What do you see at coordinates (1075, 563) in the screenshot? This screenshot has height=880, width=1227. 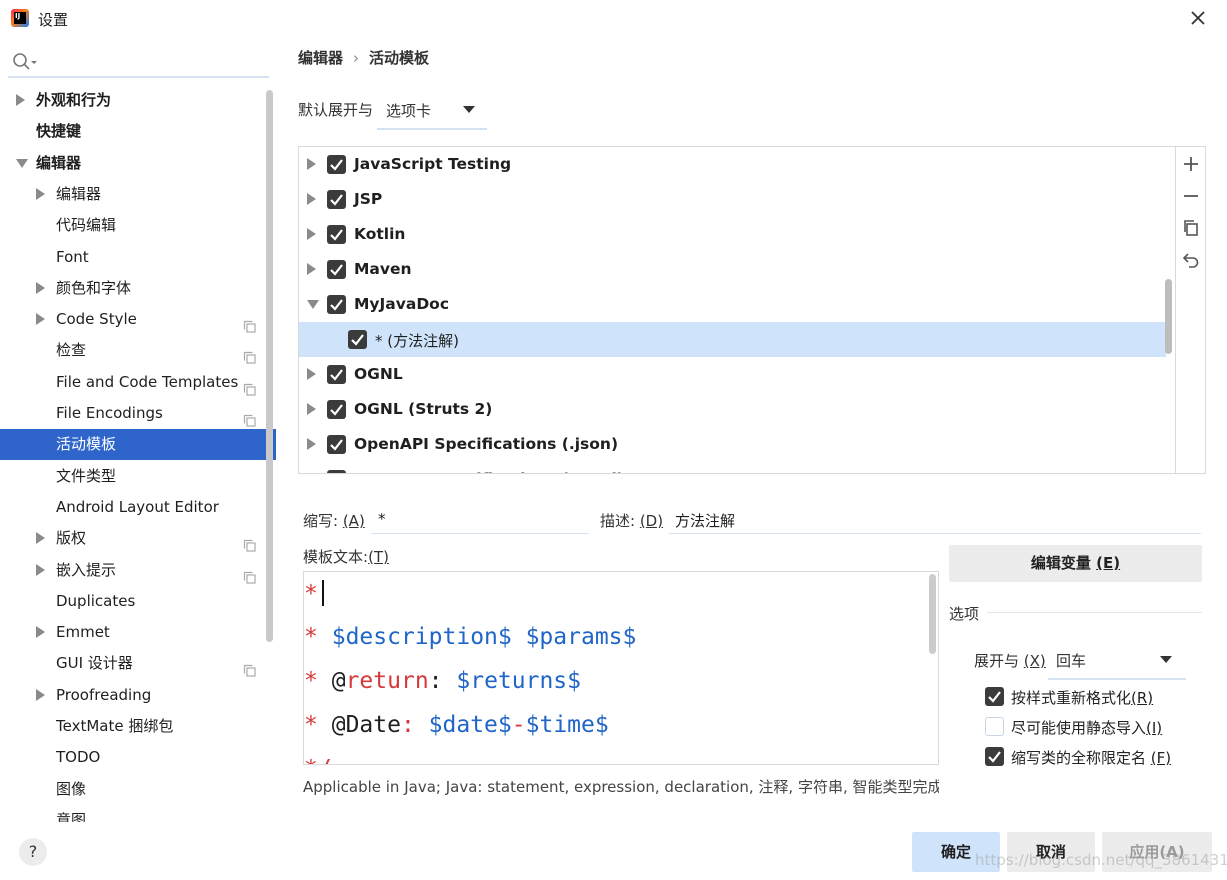 I see `edit-variables-button: 编辑变量 (E)` at bounding box center [1075, 563].